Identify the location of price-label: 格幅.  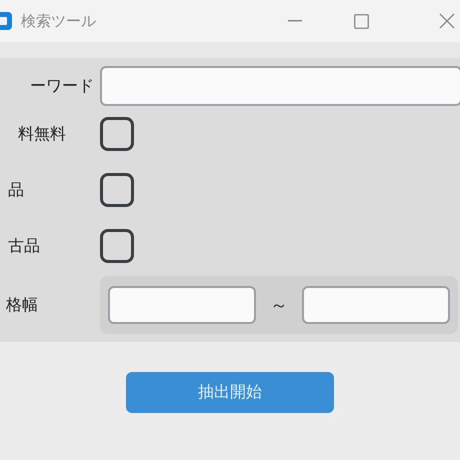
(22, 305).